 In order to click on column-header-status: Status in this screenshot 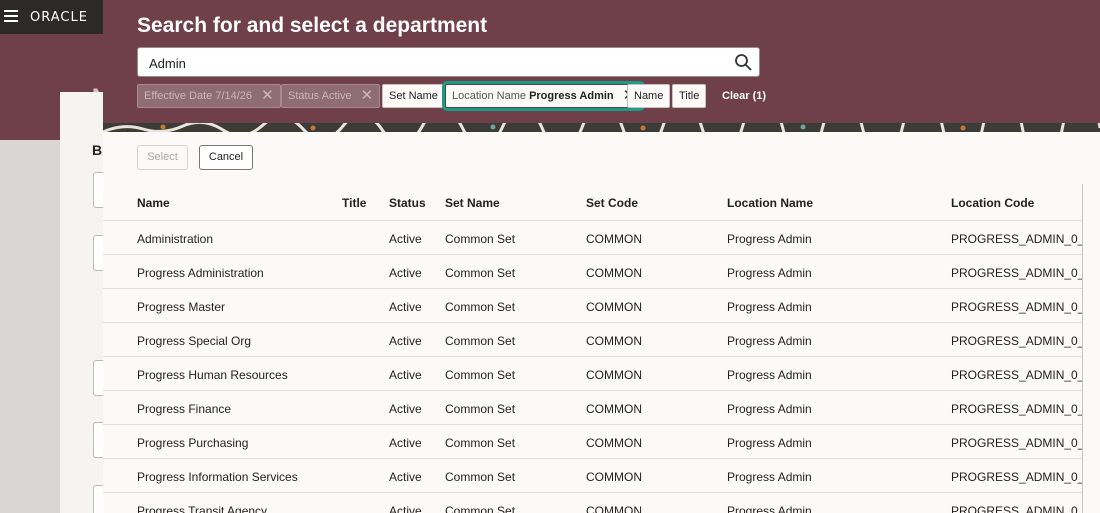, I will do `click(407, 203)`.